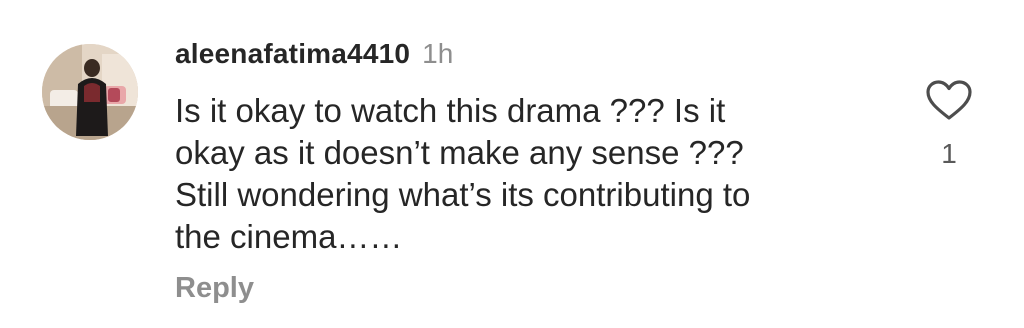 The image size is (1024, 328). What do you see at coordinates (450, 110) in the screenshot?
I see `comment-text-line: Is it okay to watch this drama ??? Is it` at bounding box center [450, 110].